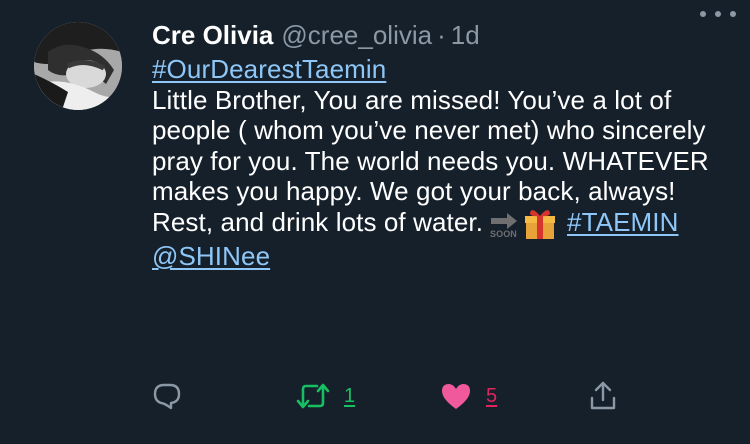 Image resolution: width=750 pixels, height=444 pixels. I want to click on share-button, so click(603, 396).